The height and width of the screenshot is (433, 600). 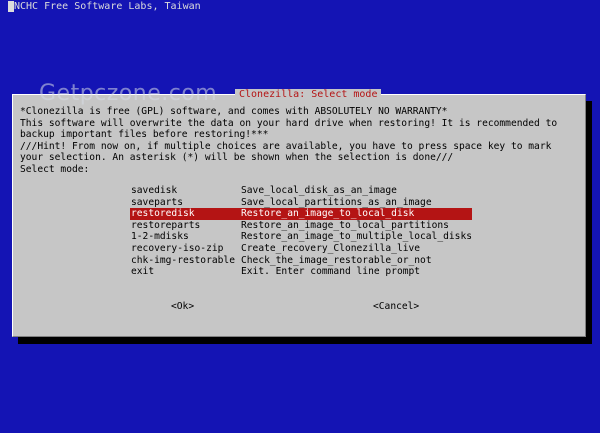 I want to click on menu-item-desc: Restore_an_image_to_multiple_local_disks, so click(x=356, y=237).